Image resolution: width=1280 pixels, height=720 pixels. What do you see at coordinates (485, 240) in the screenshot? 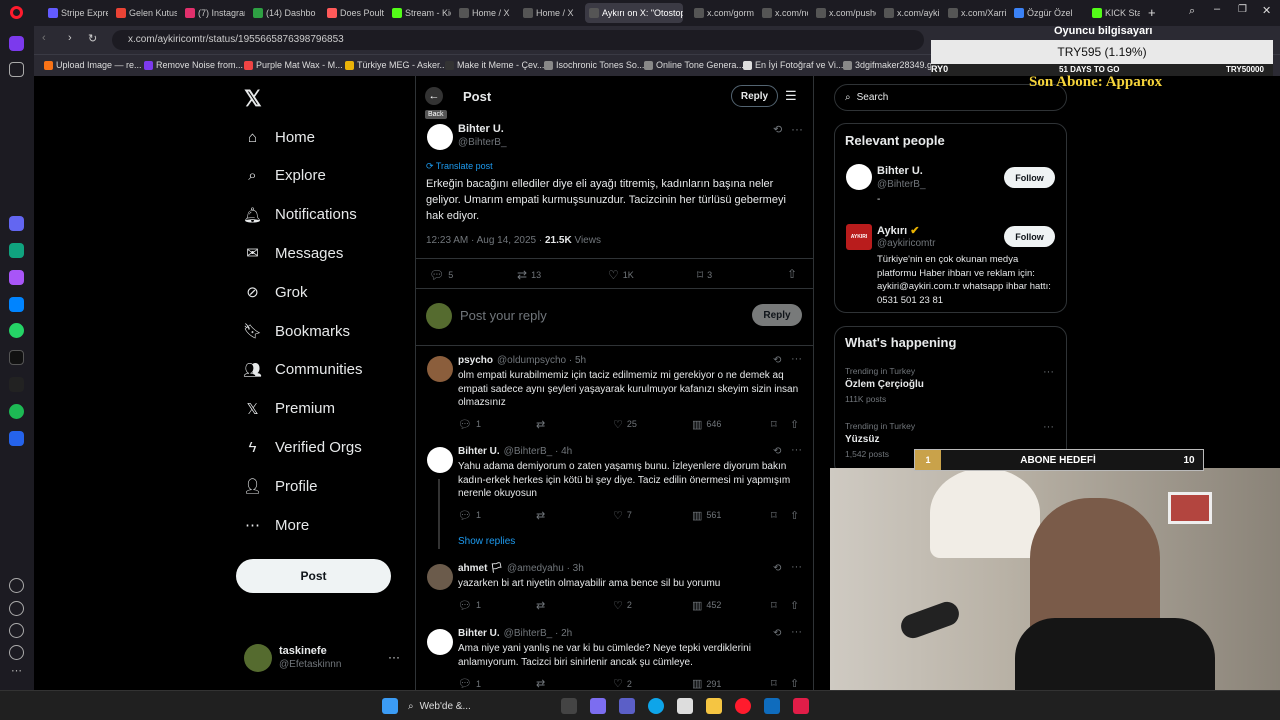
I see `post-timestamp: 12:23 AM · Aug 14, 2025 ·` at bounding box center [485, 240].